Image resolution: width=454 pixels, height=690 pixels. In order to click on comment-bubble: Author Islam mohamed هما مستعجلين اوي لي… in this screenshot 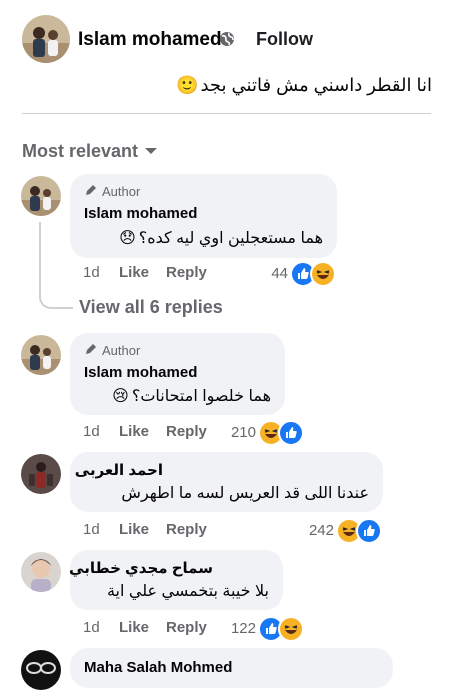, I will do `click(203, 216)`.